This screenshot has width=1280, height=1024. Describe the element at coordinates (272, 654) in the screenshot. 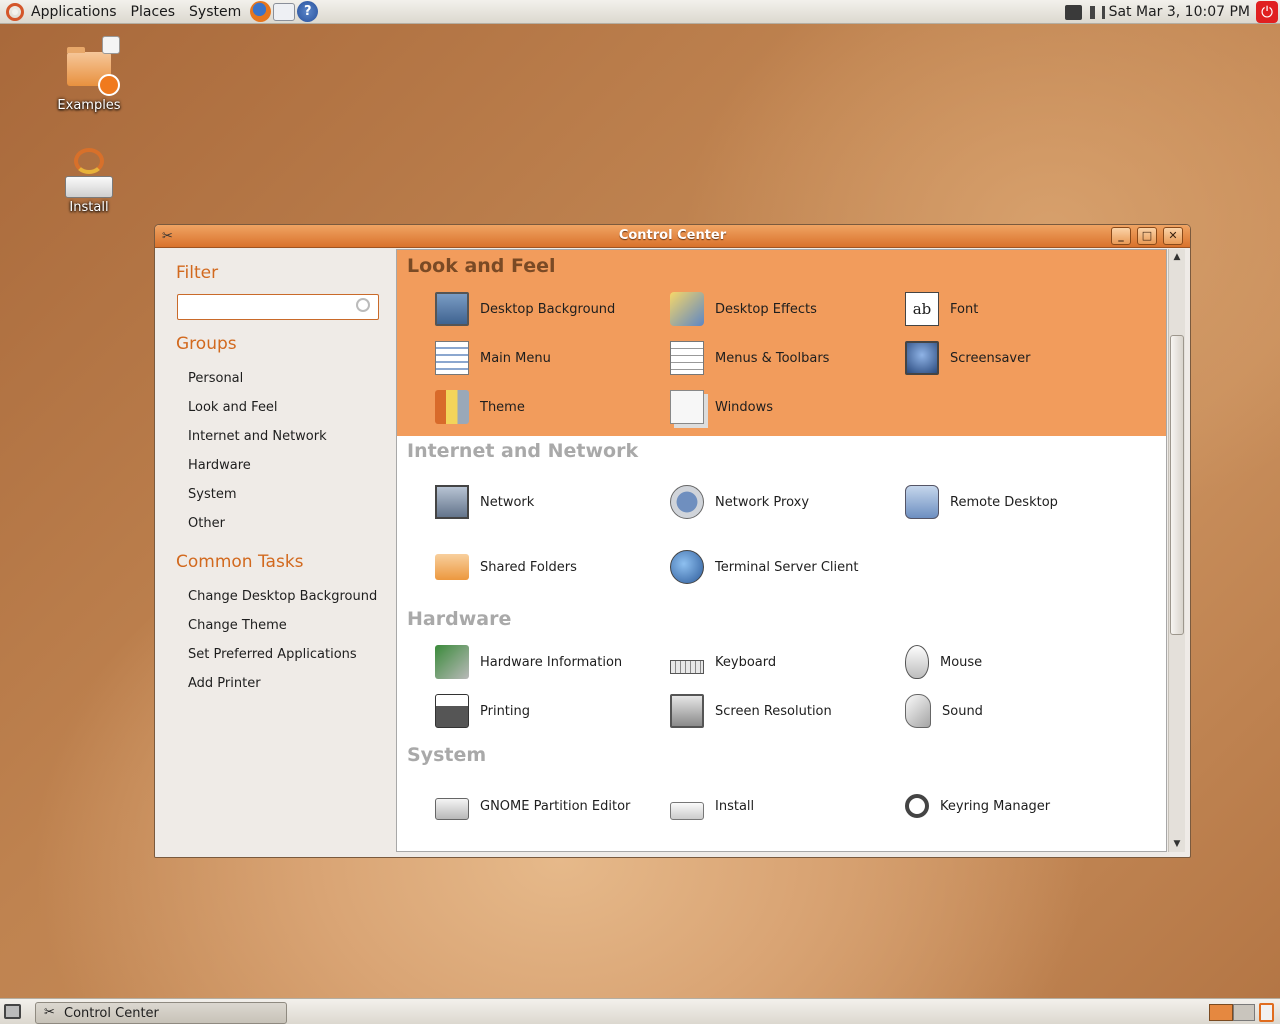

I see `task-set-preferred-applications: Set Preferred Applications` at that location.